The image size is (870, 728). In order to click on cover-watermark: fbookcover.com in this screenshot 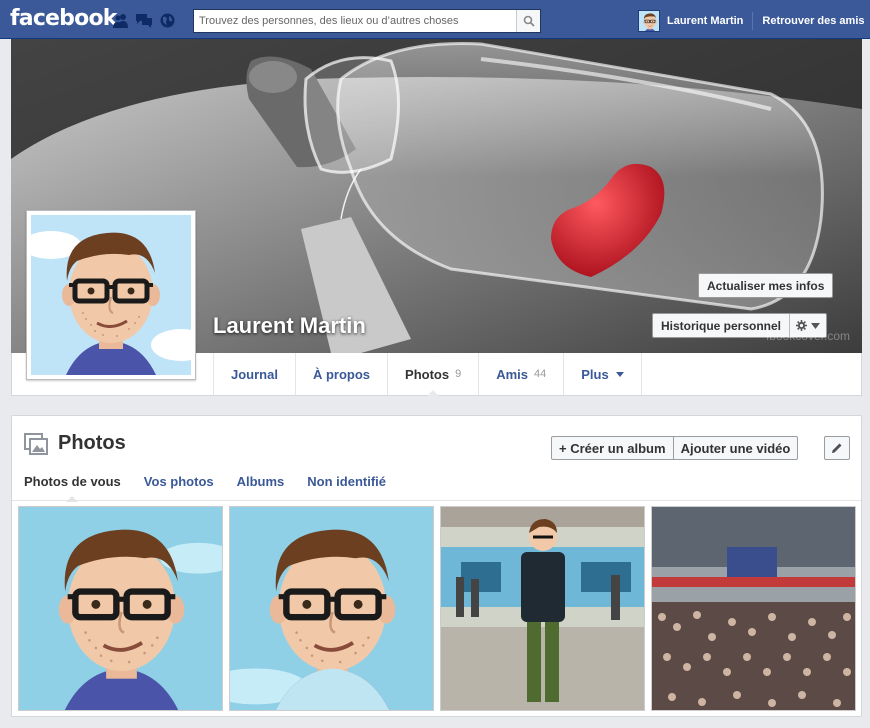, I will do `click(807, 336)`.